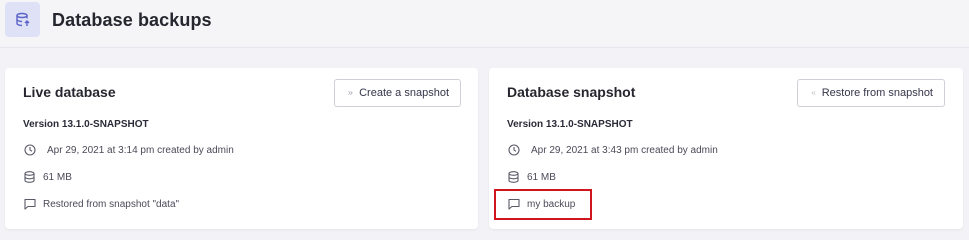  What do you see at coordinates (111, 204) in the screenshot?
I see `comment-text: Restored from snapshot "data"` at bounding box center [111, 204].